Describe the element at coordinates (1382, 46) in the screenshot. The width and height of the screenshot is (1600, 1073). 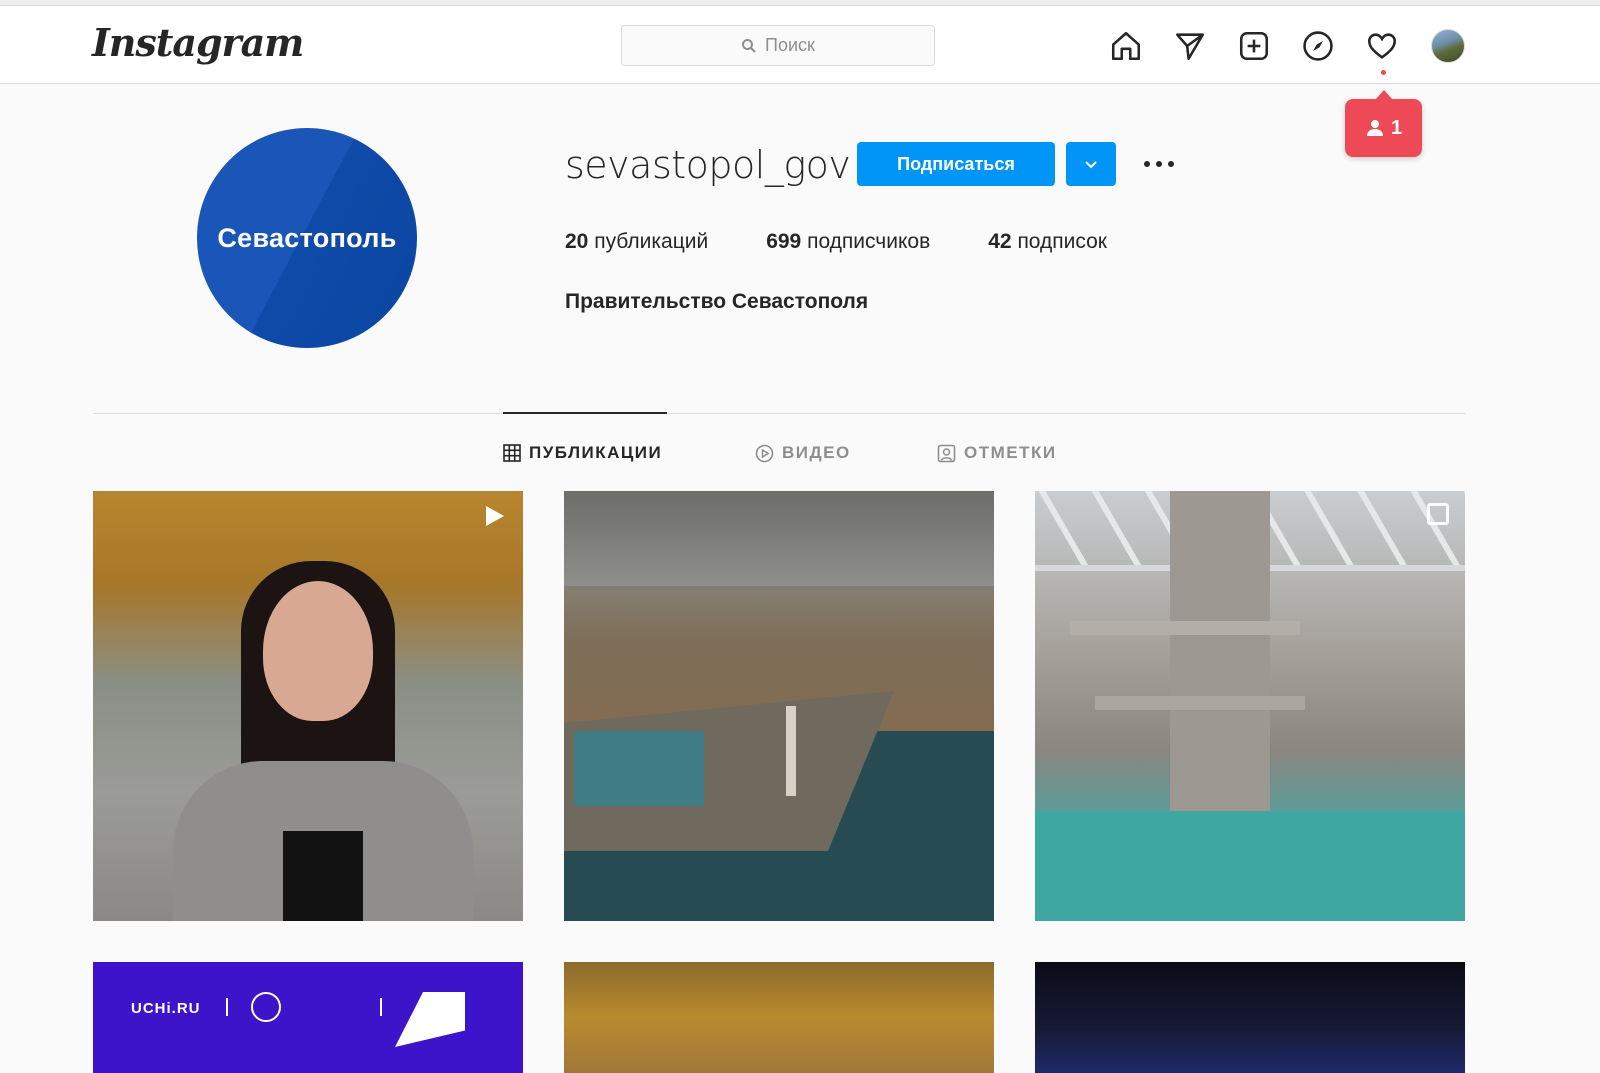
I see `activity-heart-icon` at that location.